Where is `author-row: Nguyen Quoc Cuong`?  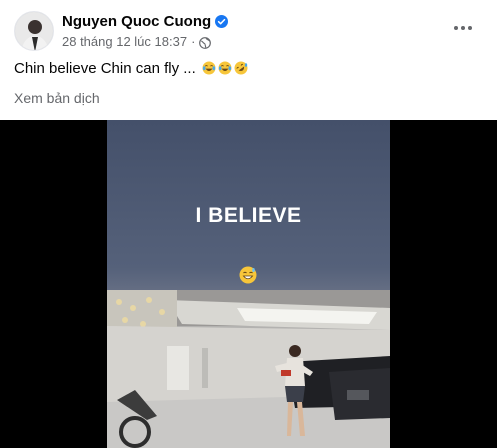
author-row: Nguyen Quoc Cuong is located at coordinates (145, 22).